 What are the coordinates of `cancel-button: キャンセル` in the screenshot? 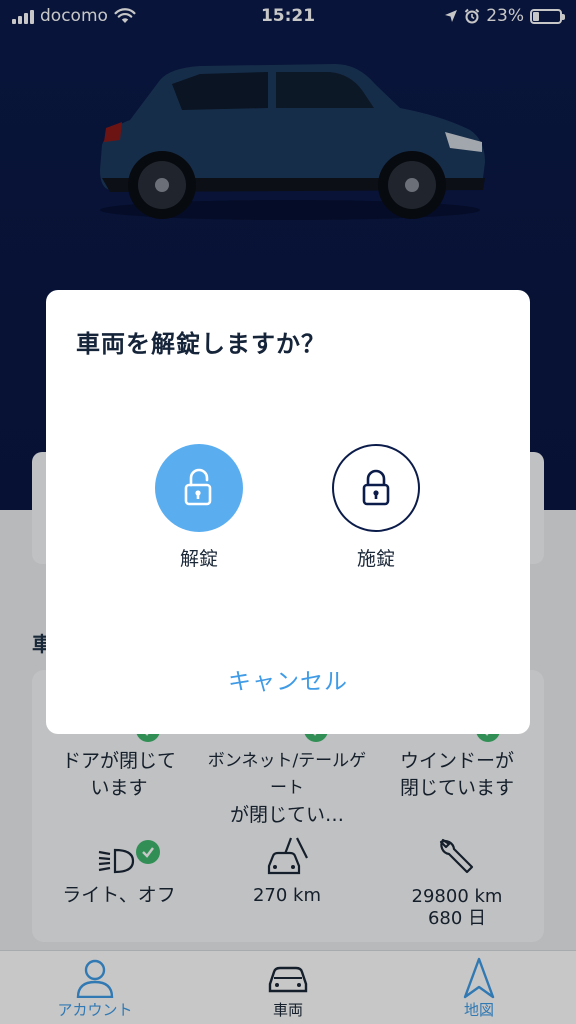 It's located at (288, 679).